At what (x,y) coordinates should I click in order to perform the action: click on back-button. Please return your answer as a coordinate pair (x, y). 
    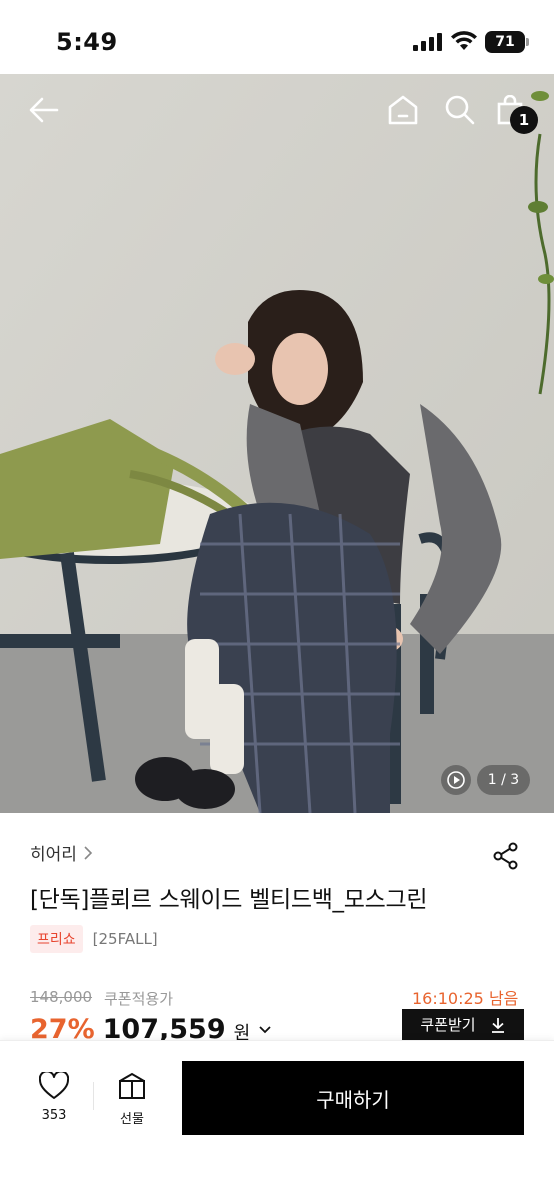
    Looking at the image, I should click on (44, 110).